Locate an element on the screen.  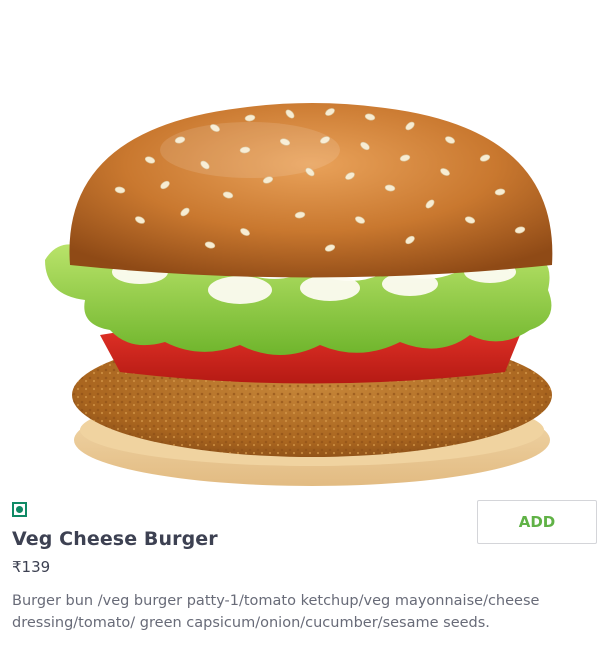
veg-dot is located at coordinates (19, 509).